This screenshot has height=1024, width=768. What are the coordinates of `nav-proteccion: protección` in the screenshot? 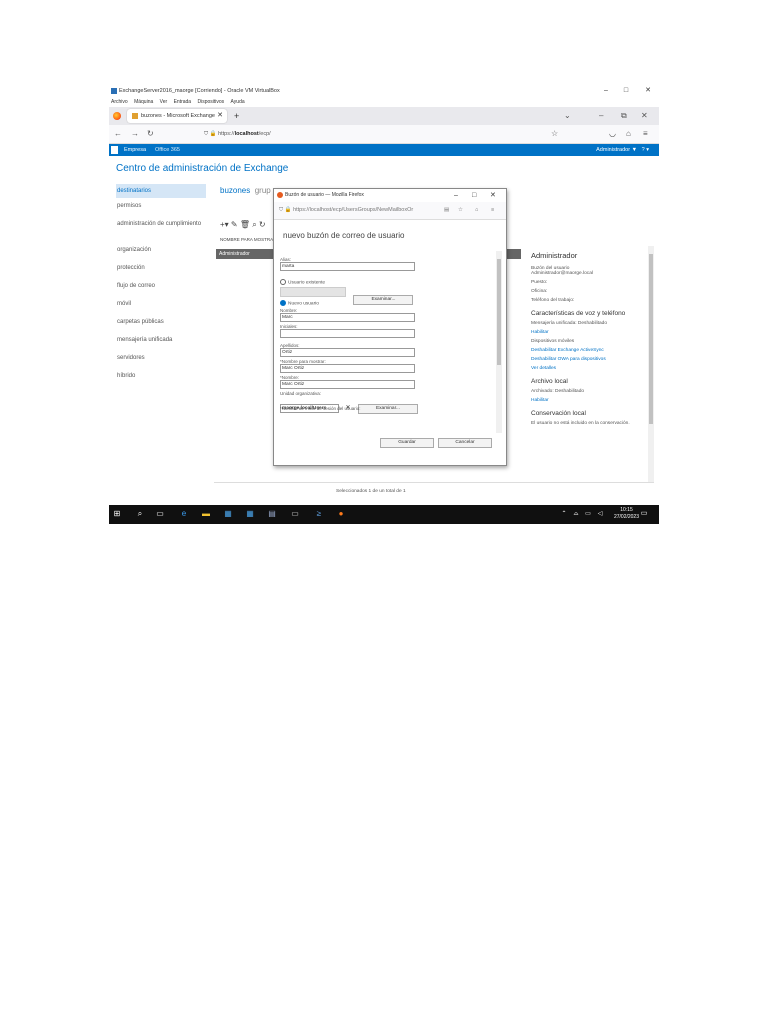 It's located at (161, 273).